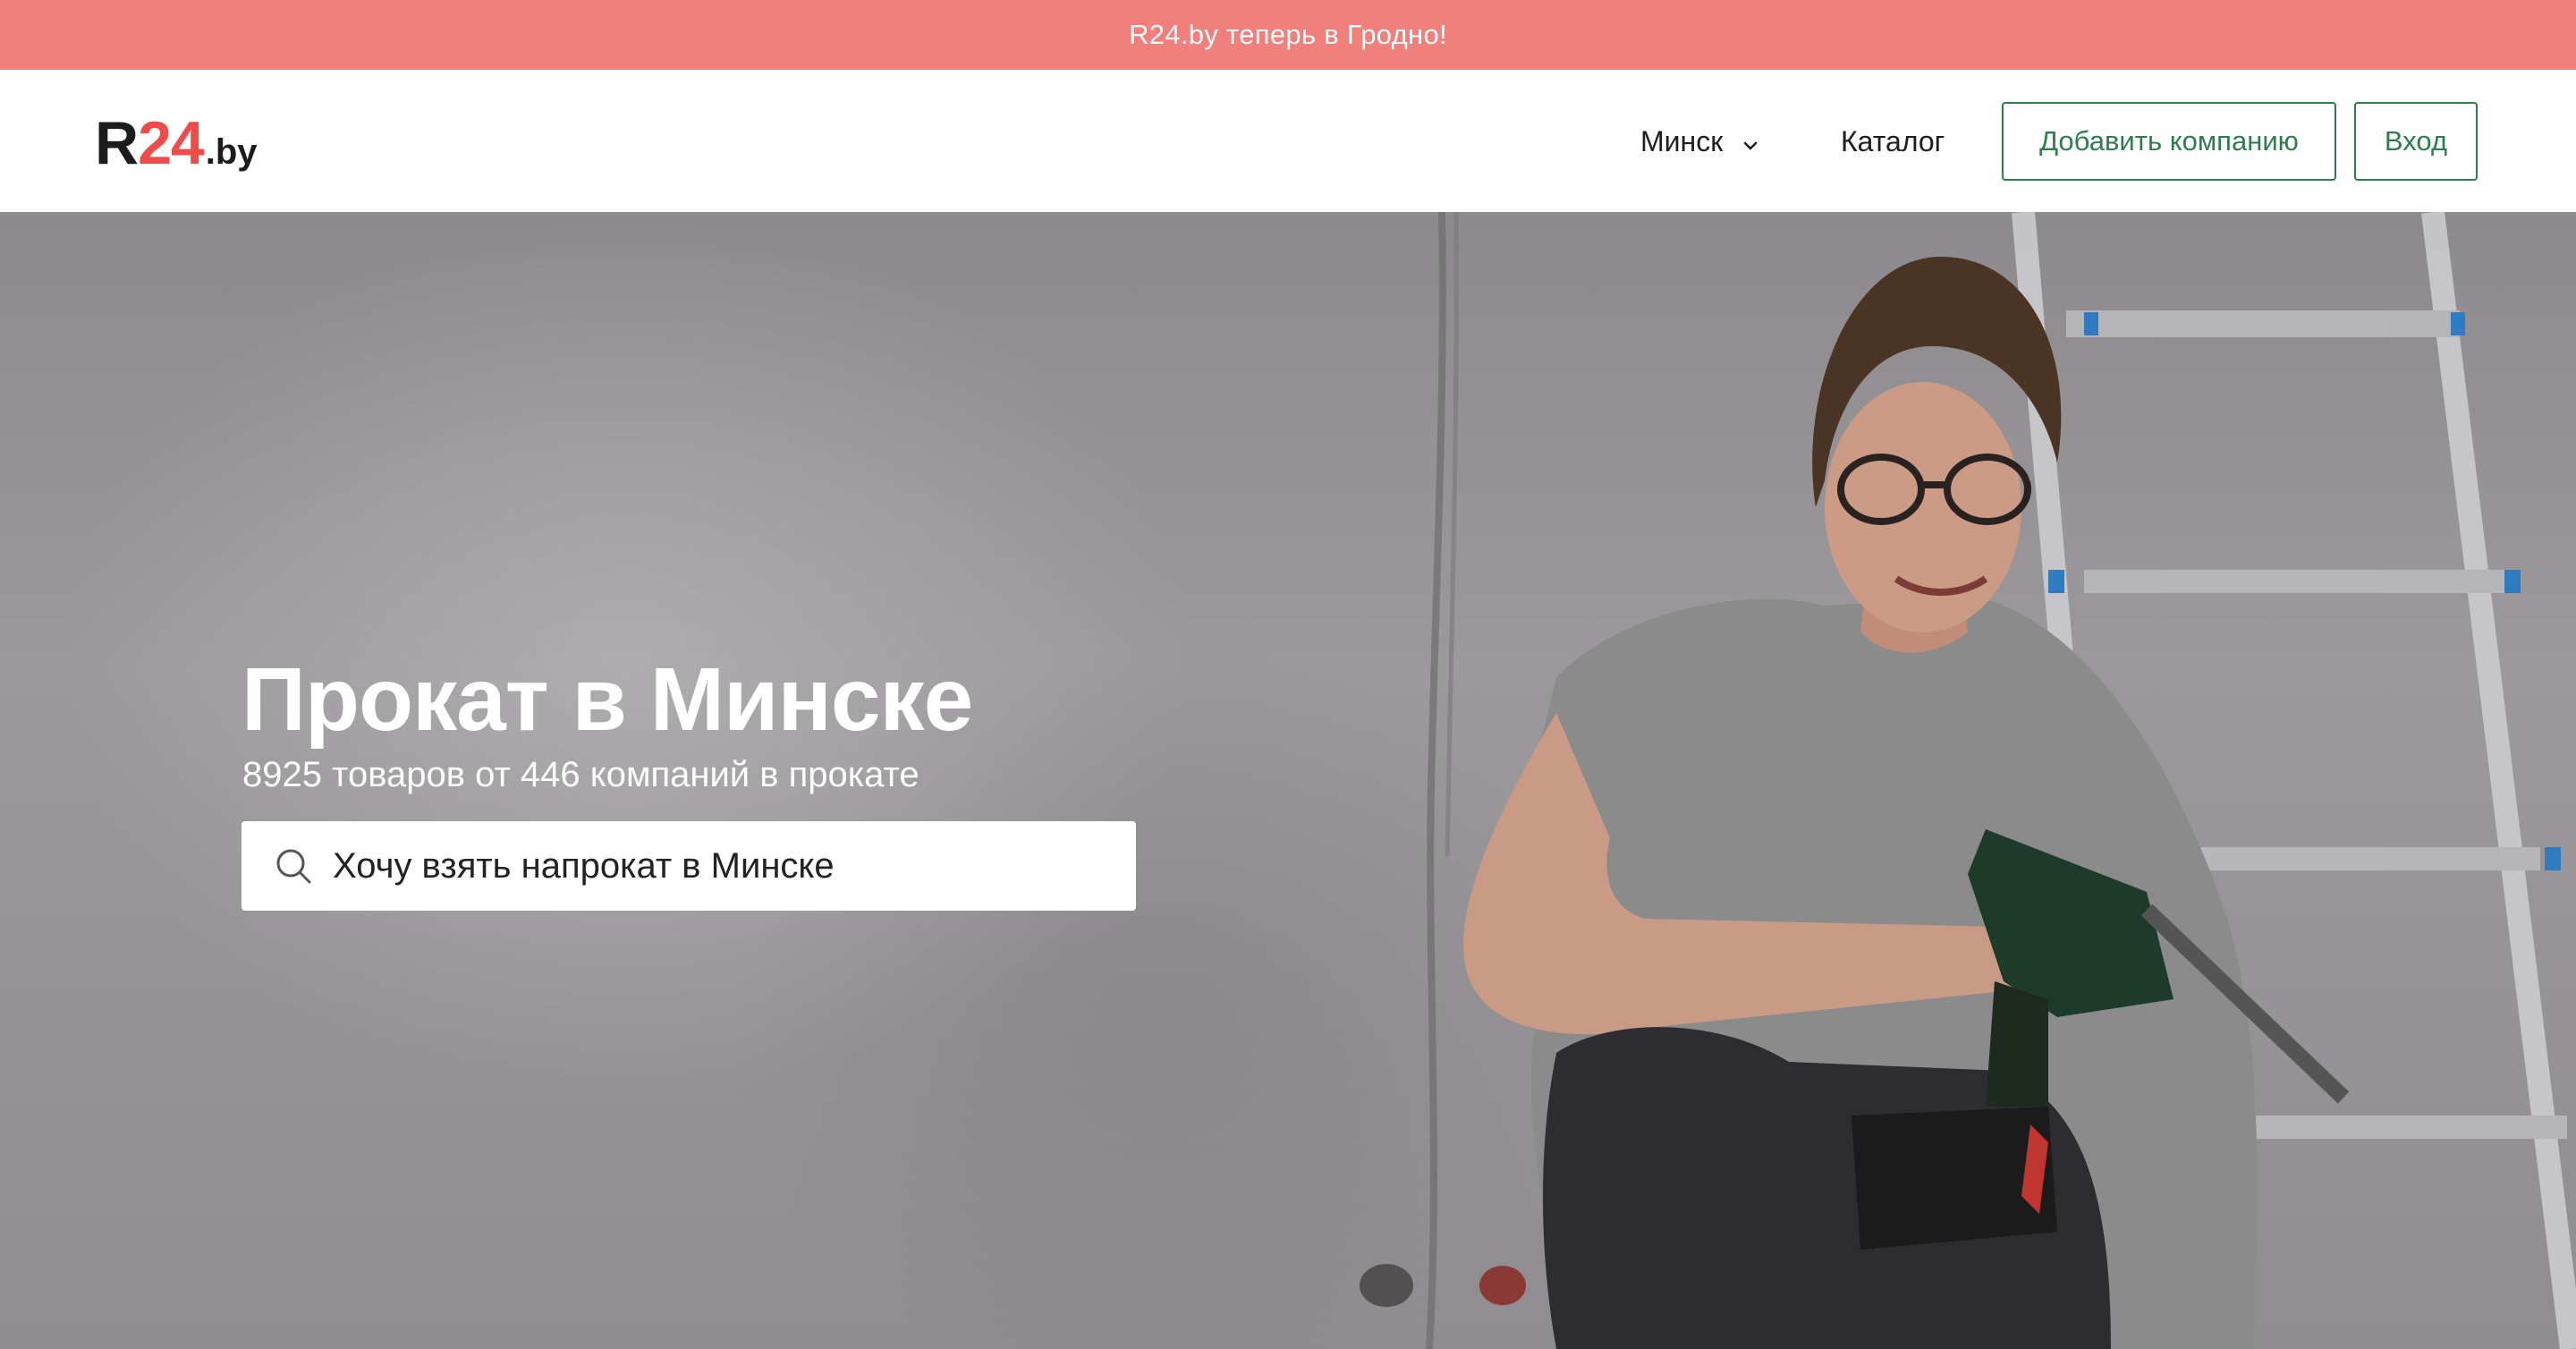 This screenshot has height=1349, width=2576. I want to click on hero-title: Прокат в Минске, so click(607, 699).